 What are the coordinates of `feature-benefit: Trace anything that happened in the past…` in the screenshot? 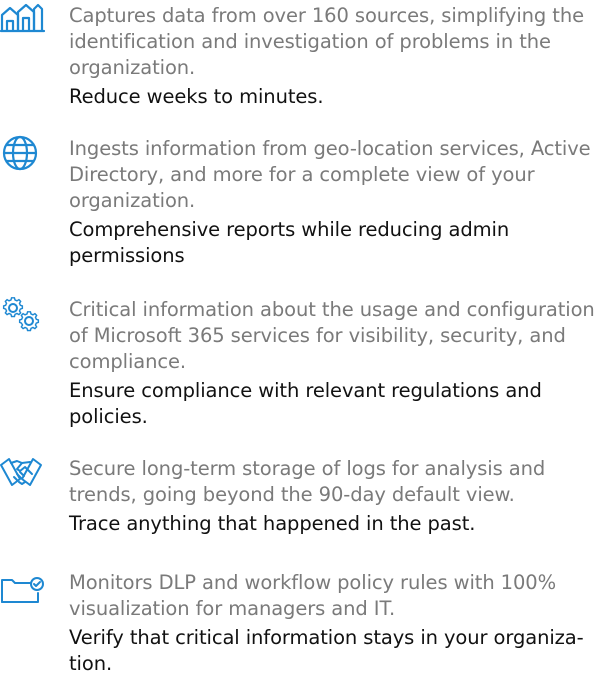 It's located at (272, 523).